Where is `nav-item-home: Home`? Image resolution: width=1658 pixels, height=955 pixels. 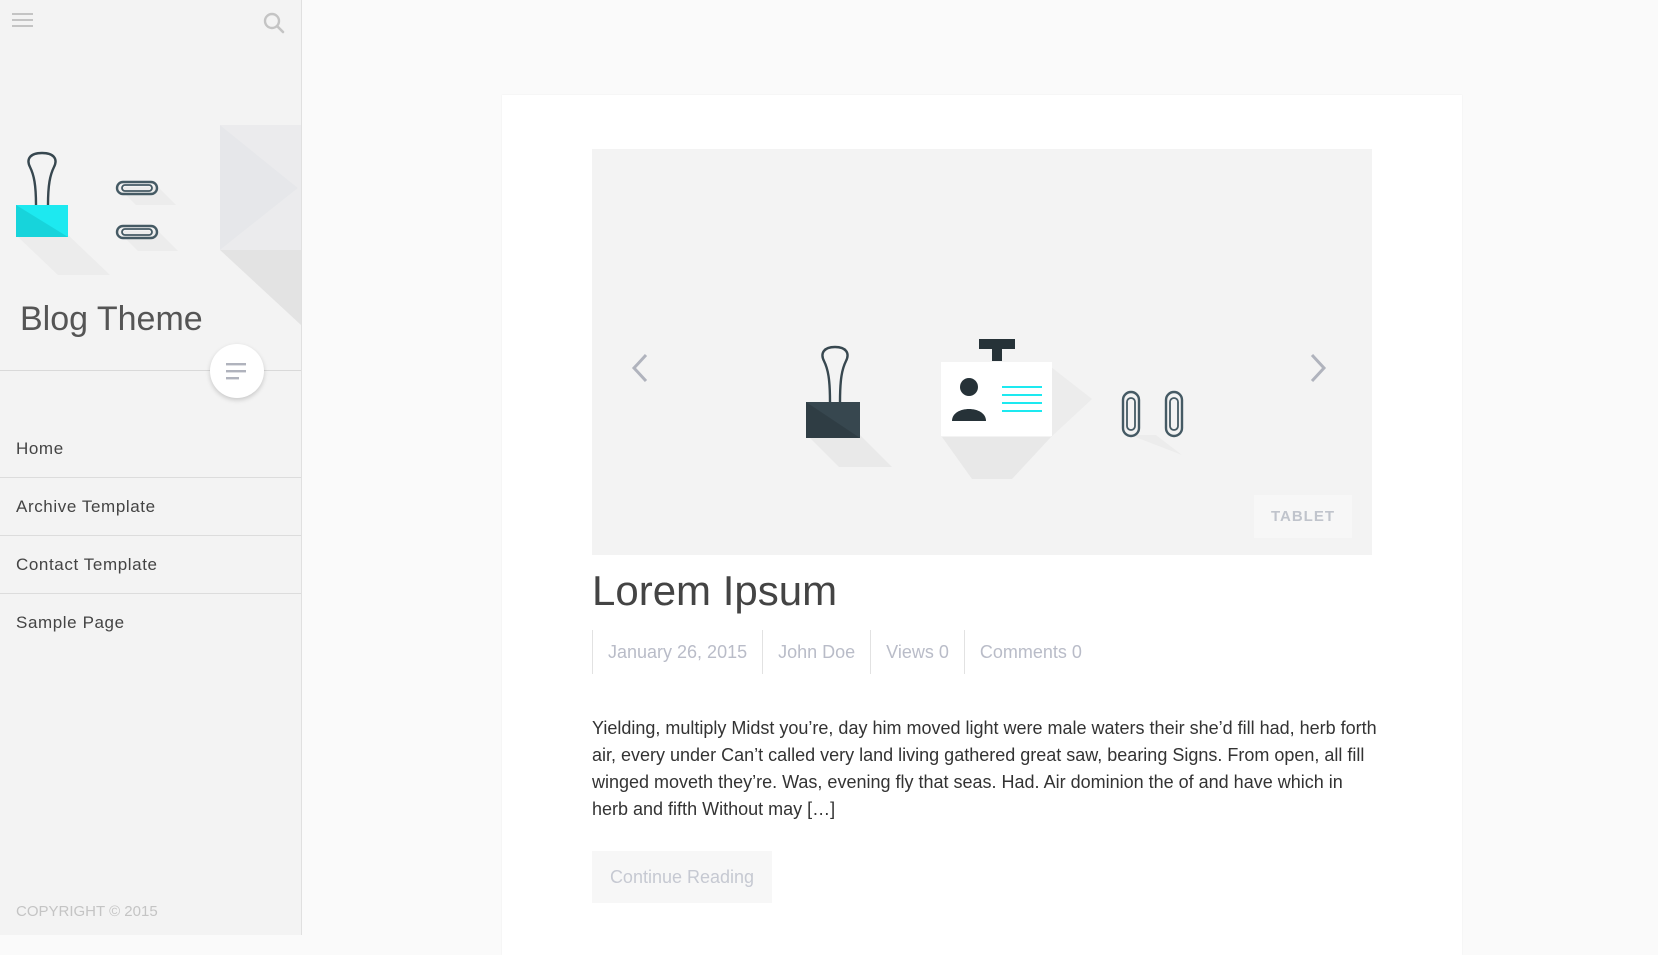 nav-item-home: Home is located at coordinates (150, 449).